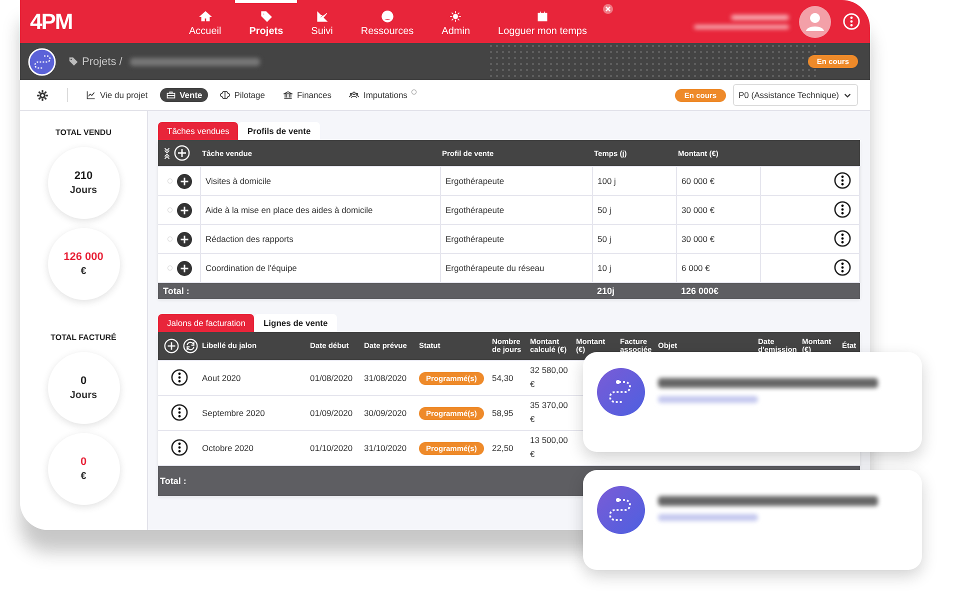  I want to click on table-cell: 60 000 €, so click(718, 181).